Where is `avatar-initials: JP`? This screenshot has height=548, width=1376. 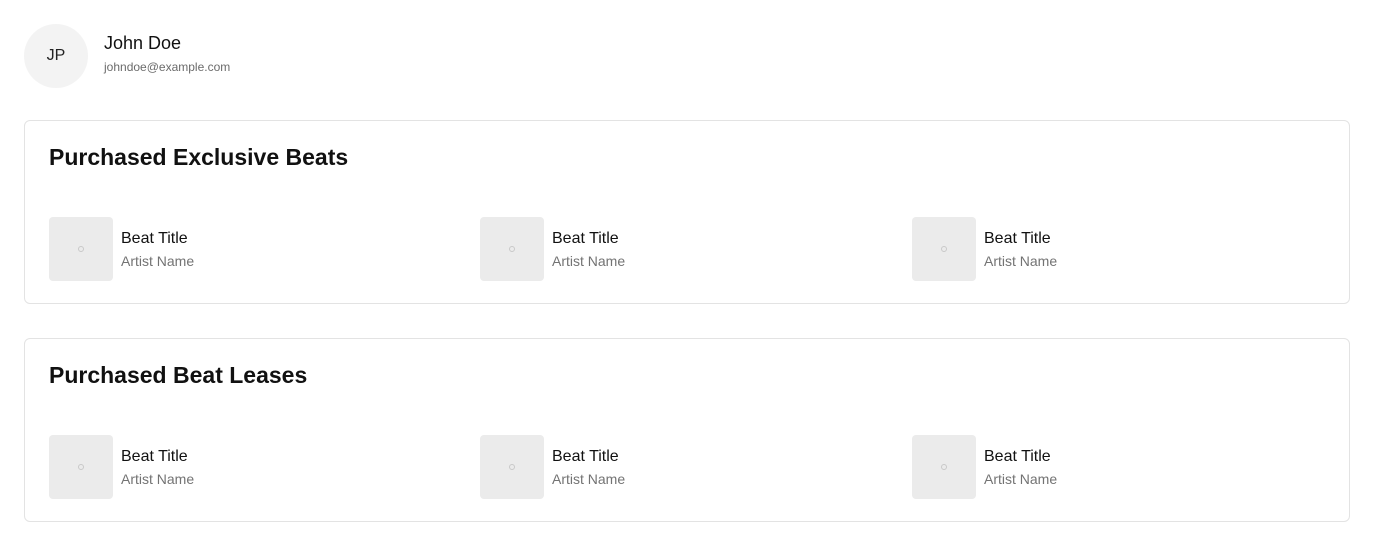
avatar-initials: JP is located at coordinates (56, 55).